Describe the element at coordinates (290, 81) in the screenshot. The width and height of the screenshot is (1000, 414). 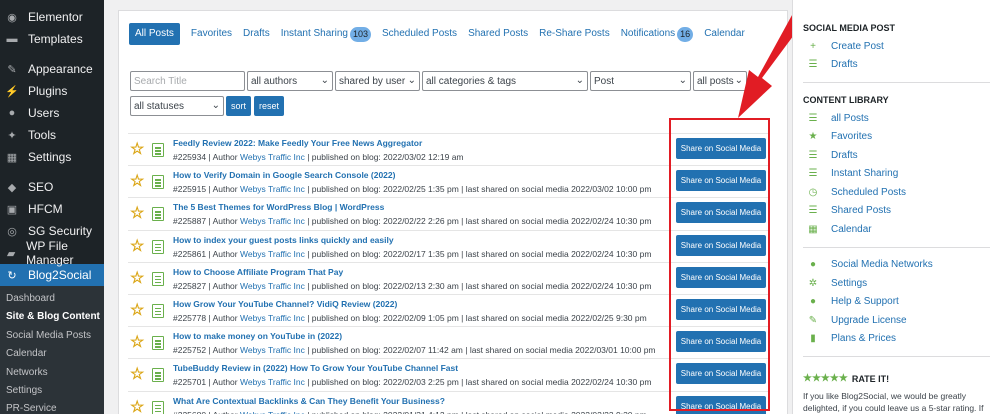
I see `authors-select: all authors ⌄` at that location.